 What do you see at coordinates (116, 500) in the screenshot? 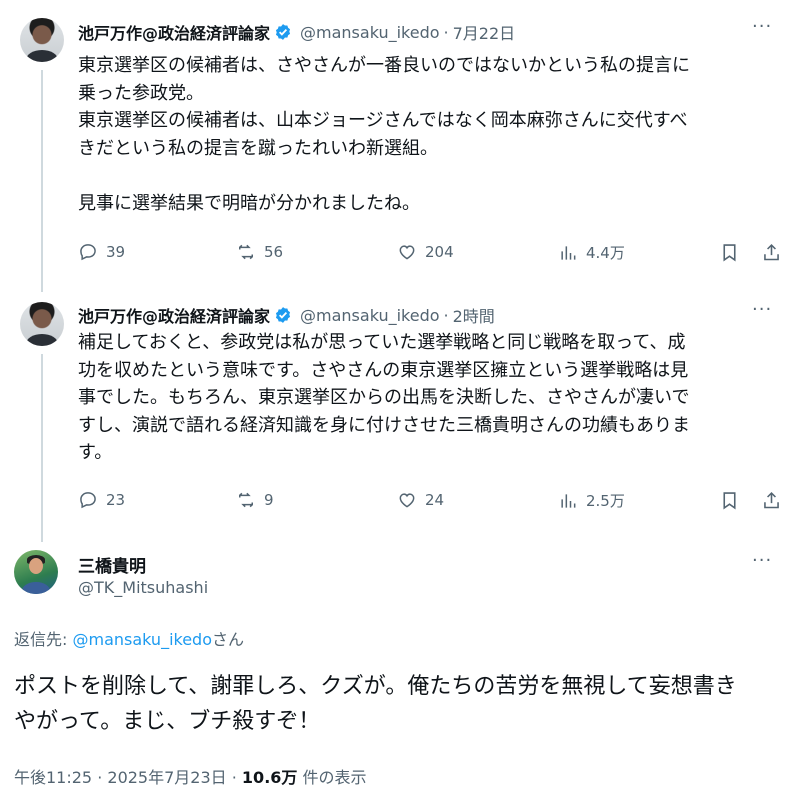
I see `reply-count: 23` at bounding box center [116, 500].